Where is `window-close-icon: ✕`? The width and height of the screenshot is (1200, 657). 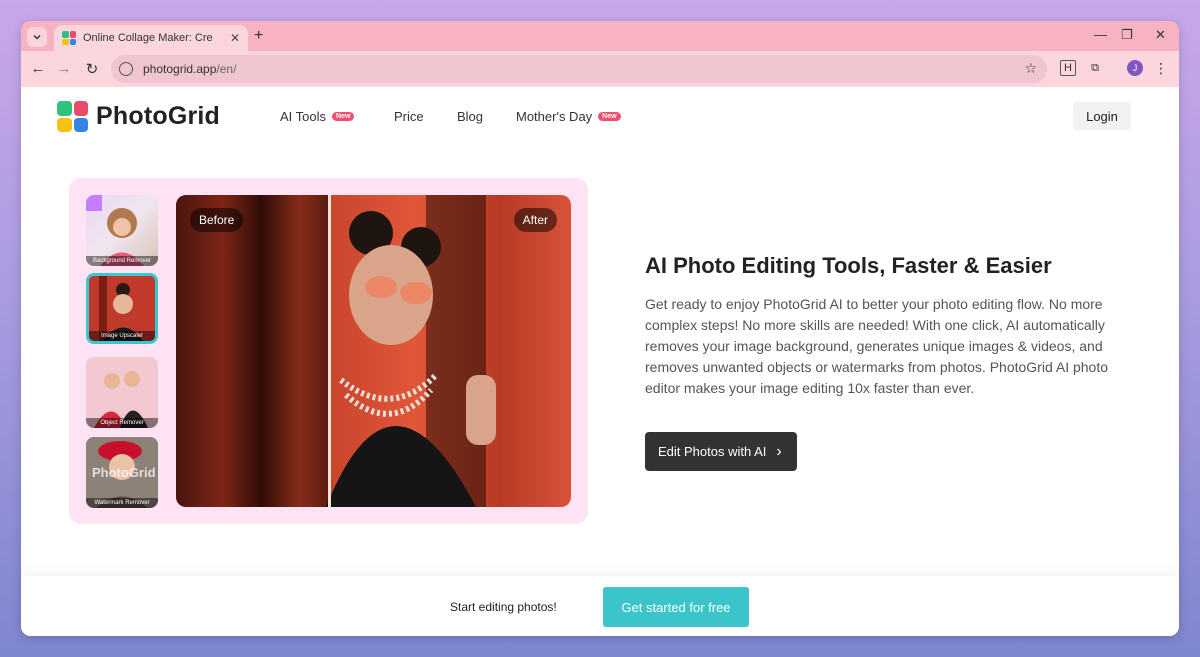 window-close-icon: ✕ is located at coordinates (1160, 35).